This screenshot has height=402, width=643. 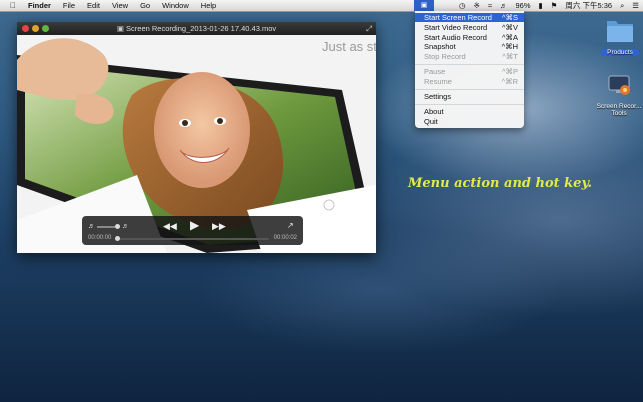 What do you see at coordinates (509, 81) in the screenshot?
I see `menu-item-shortcut: ^⌘R` at bounding box center [509, 81].